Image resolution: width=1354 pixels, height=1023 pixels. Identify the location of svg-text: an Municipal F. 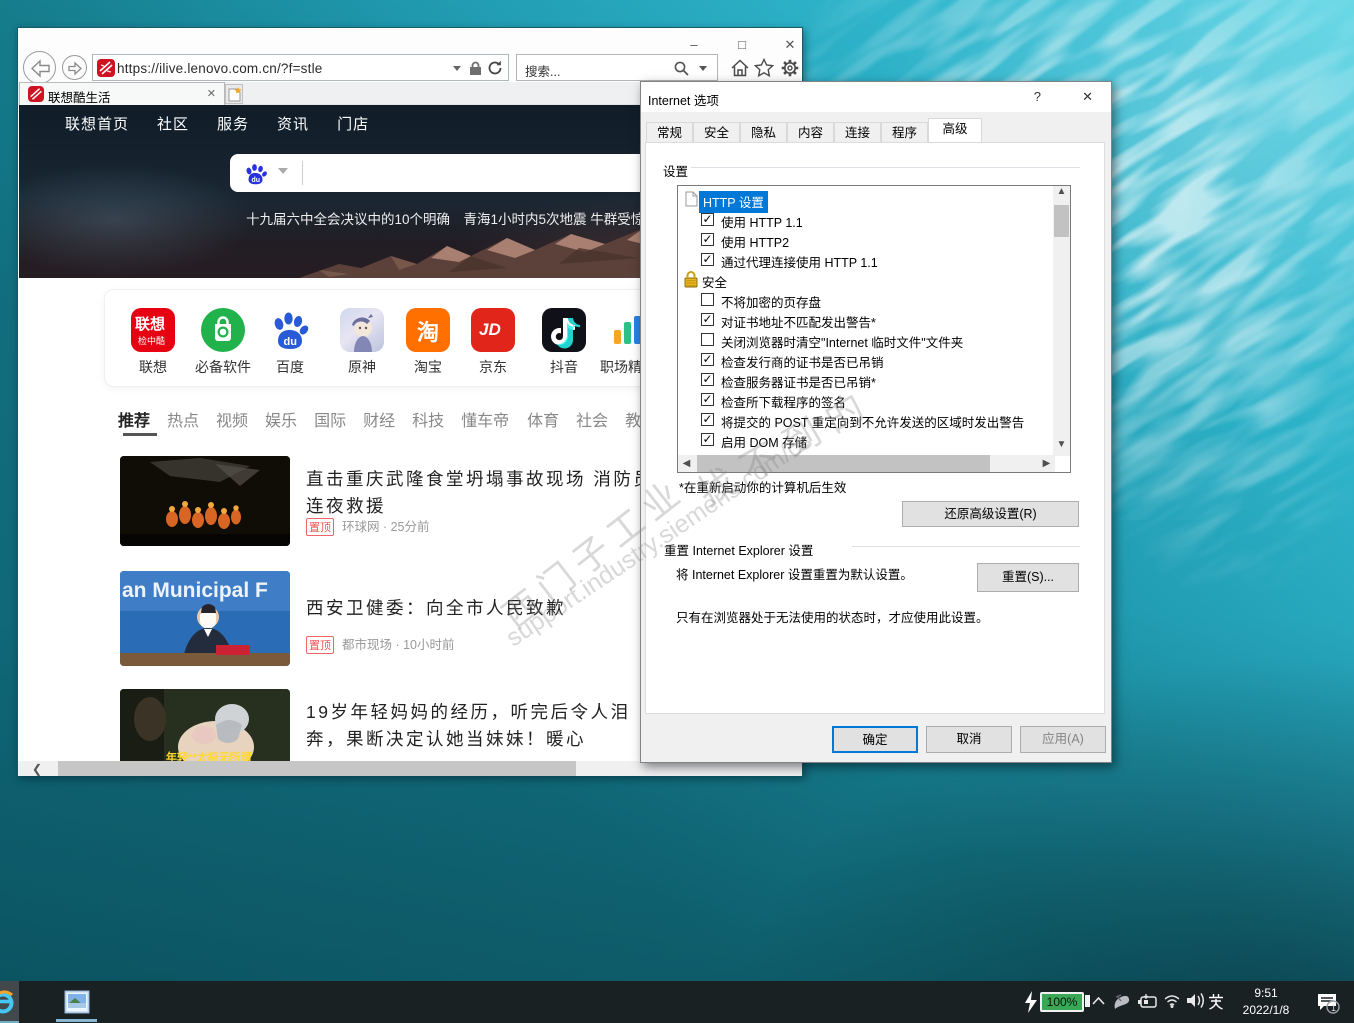
(195, 590).